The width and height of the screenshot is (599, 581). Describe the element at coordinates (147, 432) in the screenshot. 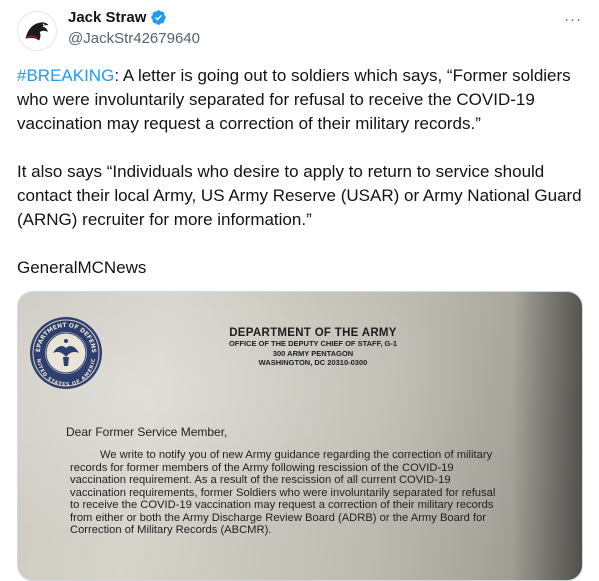

I see `letter-salutation: Dear Former Service Member,` at that location.